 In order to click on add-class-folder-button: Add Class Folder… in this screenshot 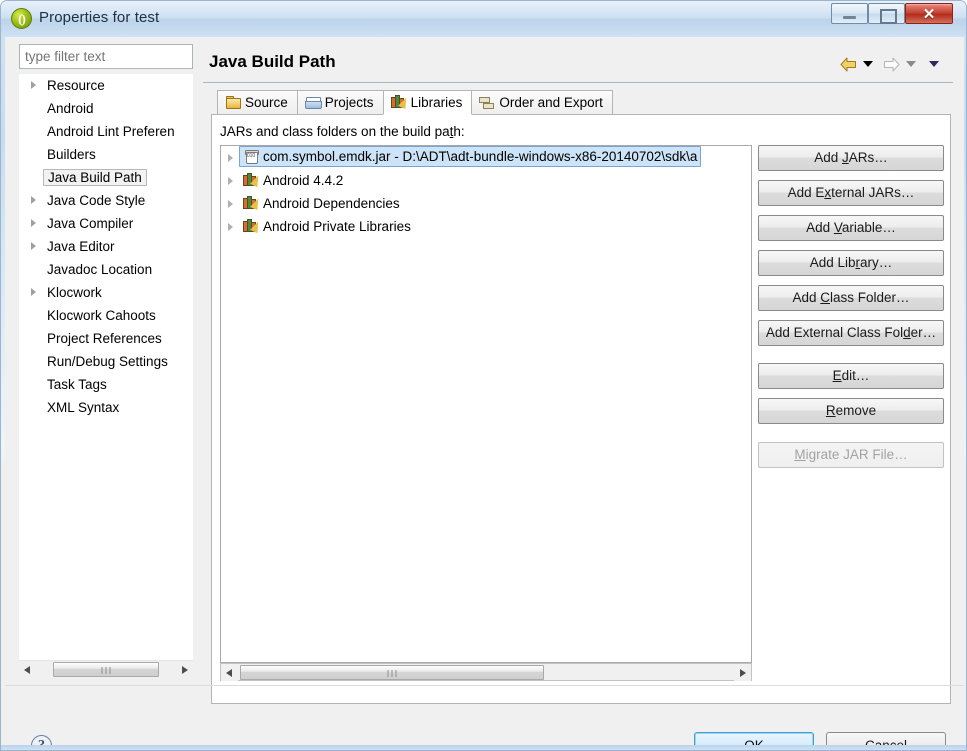, I will do `click(851, 298)`.